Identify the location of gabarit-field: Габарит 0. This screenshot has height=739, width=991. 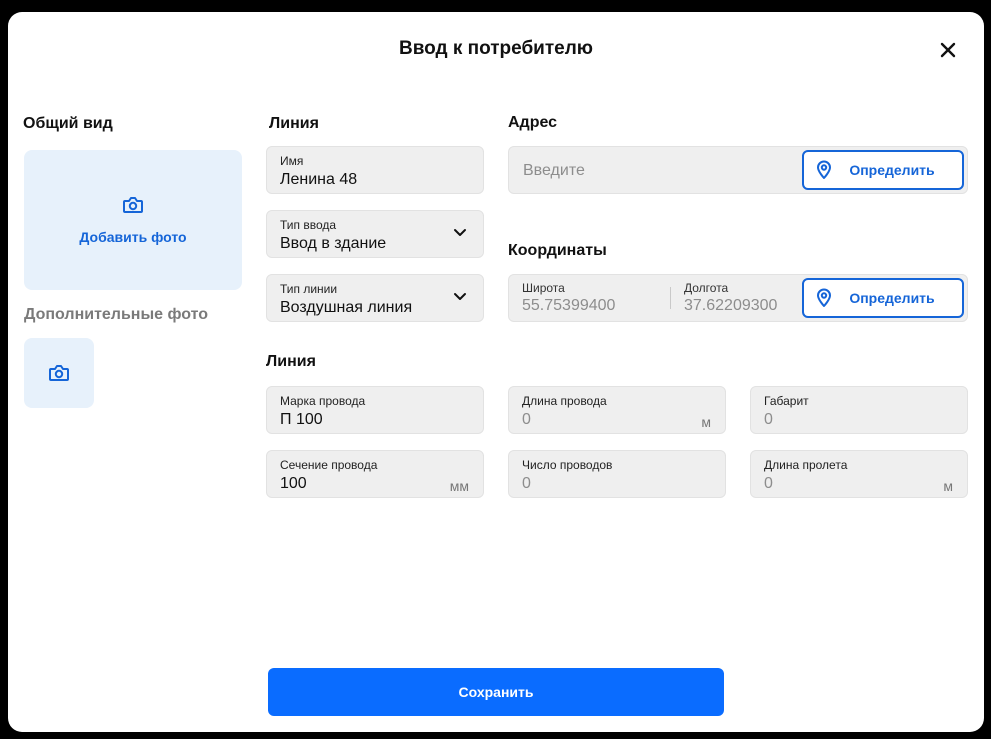
(859, 410).